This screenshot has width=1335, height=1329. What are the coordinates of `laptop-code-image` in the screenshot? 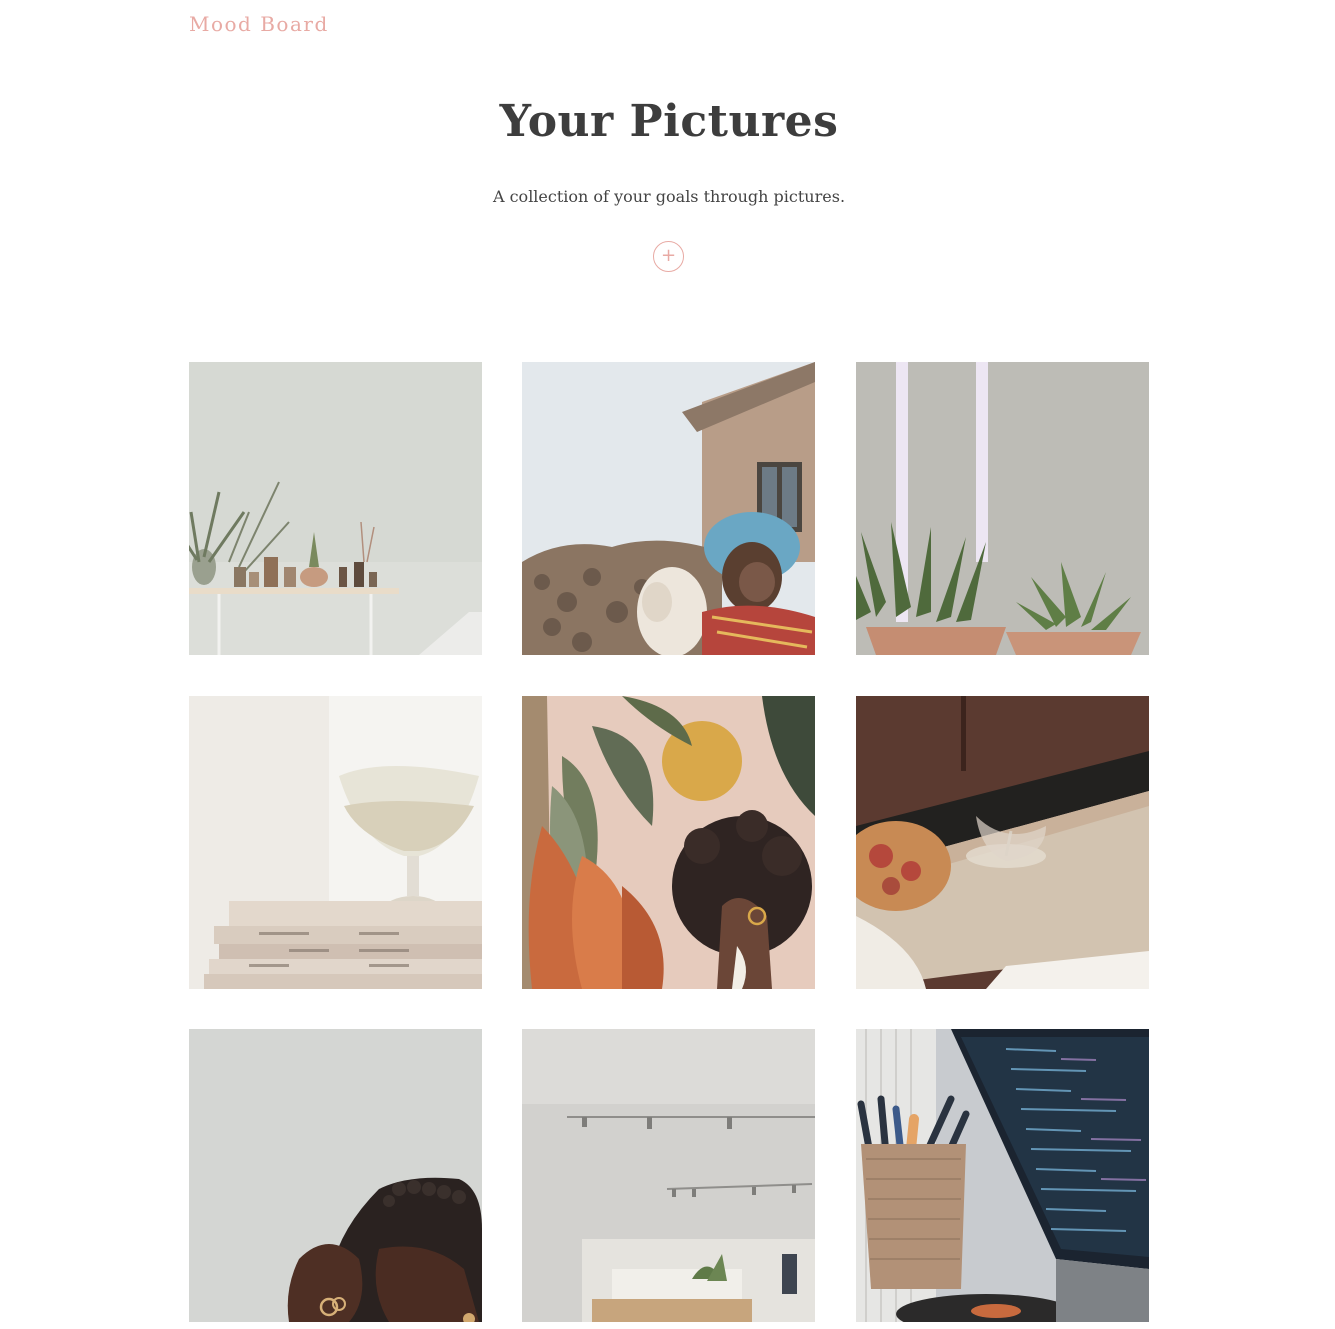 It's located at (1002, 1175).